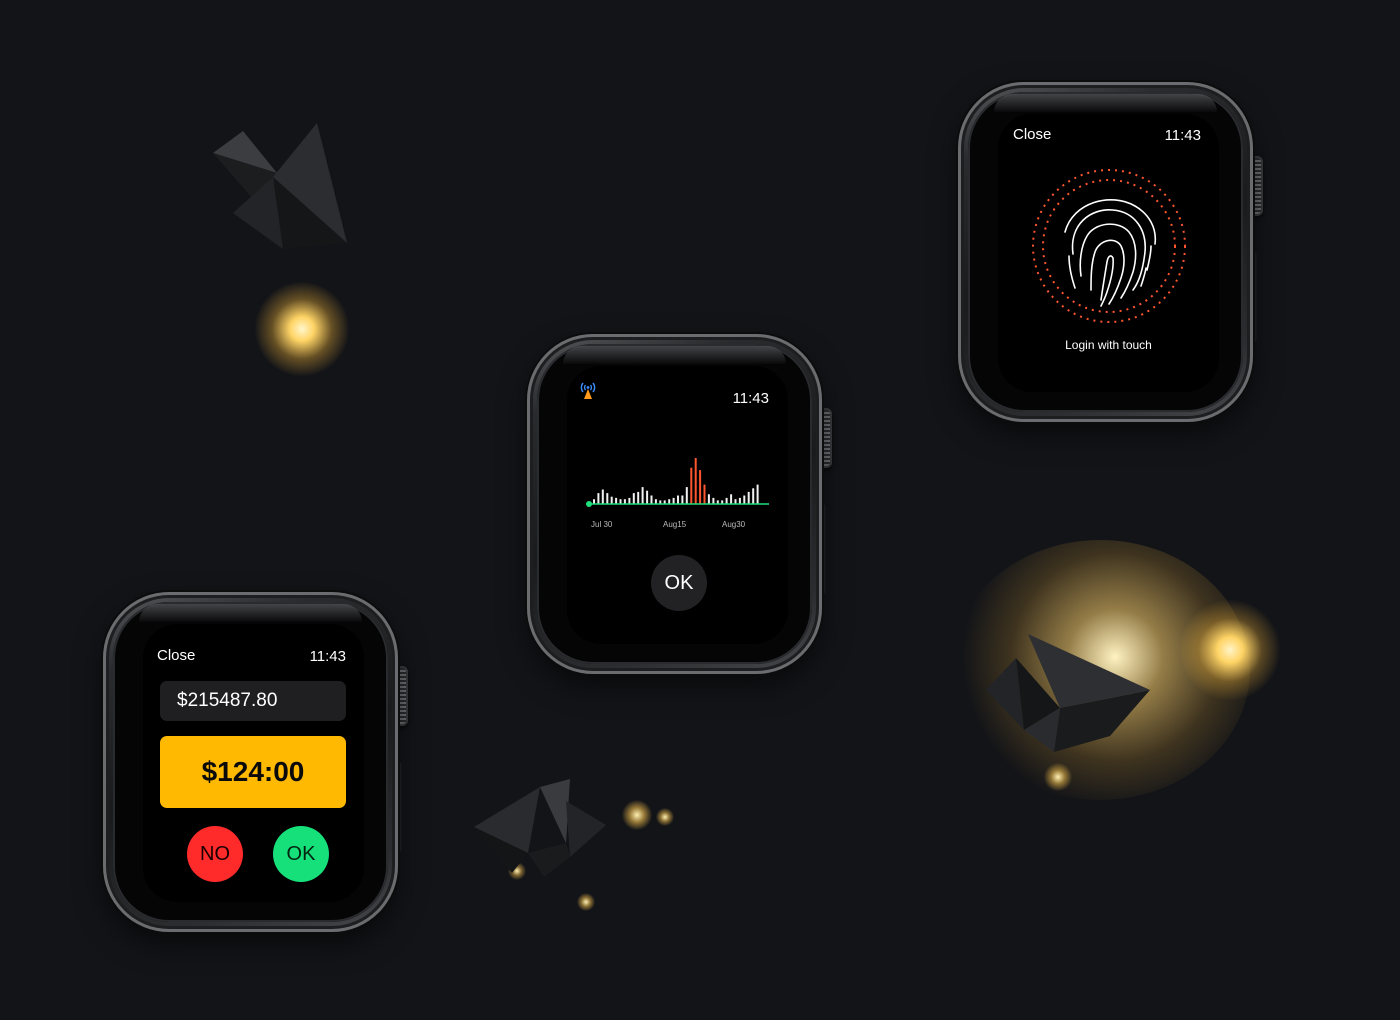  What do you see at coordinates (677, 482) in the screenshot?
I see `activity-bar-chart` at bounding box center [677, 482].